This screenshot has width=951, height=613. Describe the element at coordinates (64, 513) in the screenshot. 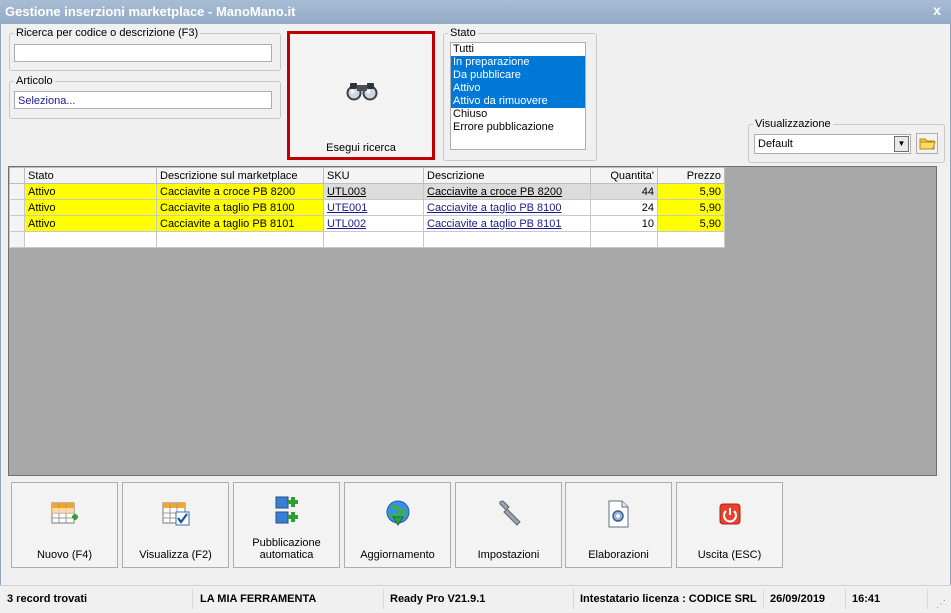

I see `new-grid-icon` at that location.